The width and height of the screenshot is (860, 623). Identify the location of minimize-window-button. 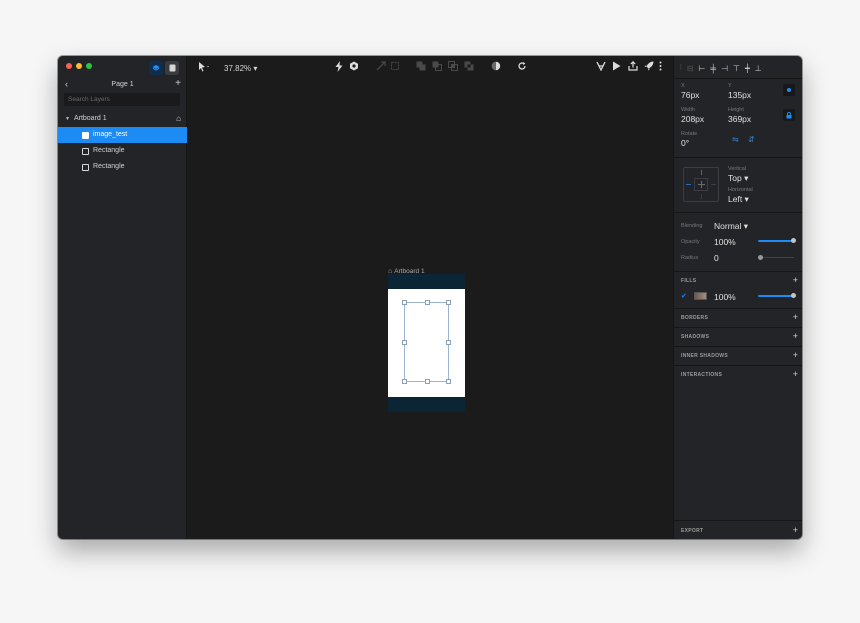
(79, 66).